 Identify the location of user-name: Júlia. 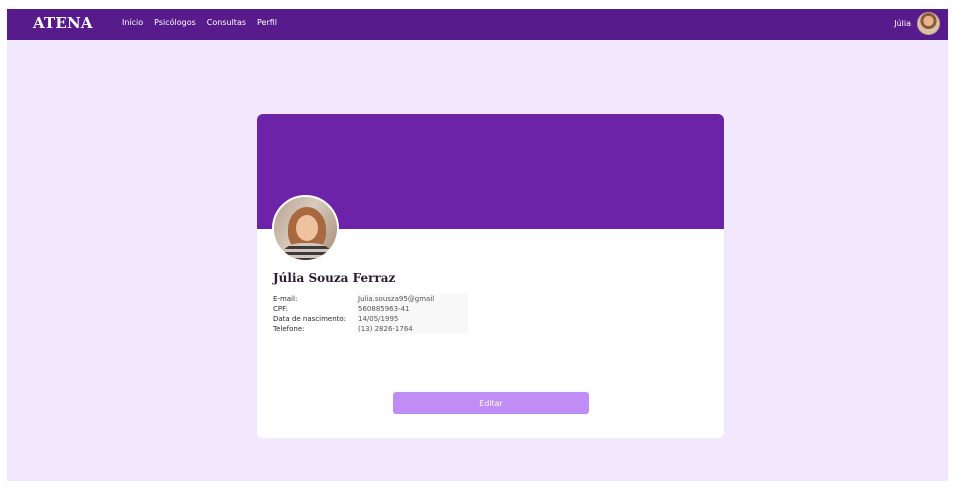
(902, 23).